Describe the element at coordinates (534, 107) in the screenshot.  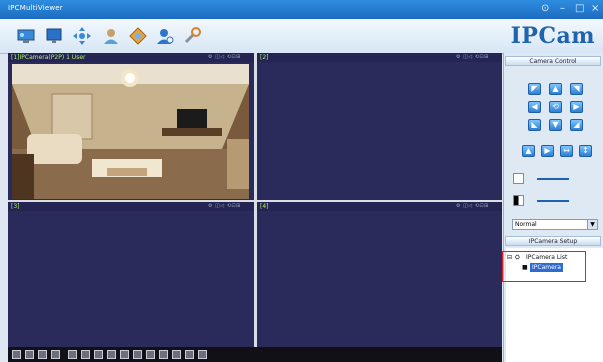
I see `ptz-left-button: ◀` at that location.